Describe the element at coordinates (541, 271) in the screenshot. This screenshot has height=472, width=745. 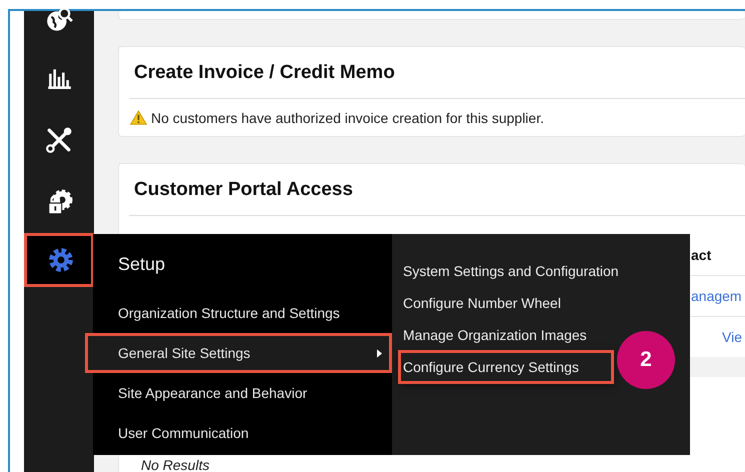
I see `submenu-item: System Settings and Configuration` at that location.